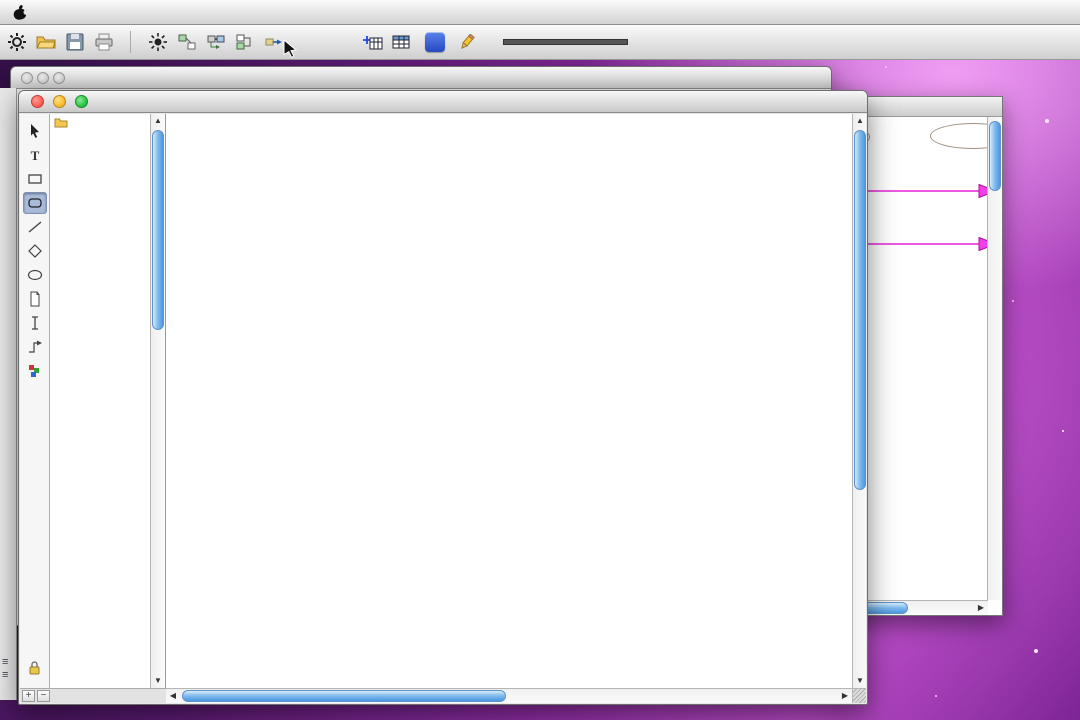 The width and height of the screenshot is (1080, 720). Describe the element at coordinates (435, 42) in the screenshot. I see `help-button` at that location.